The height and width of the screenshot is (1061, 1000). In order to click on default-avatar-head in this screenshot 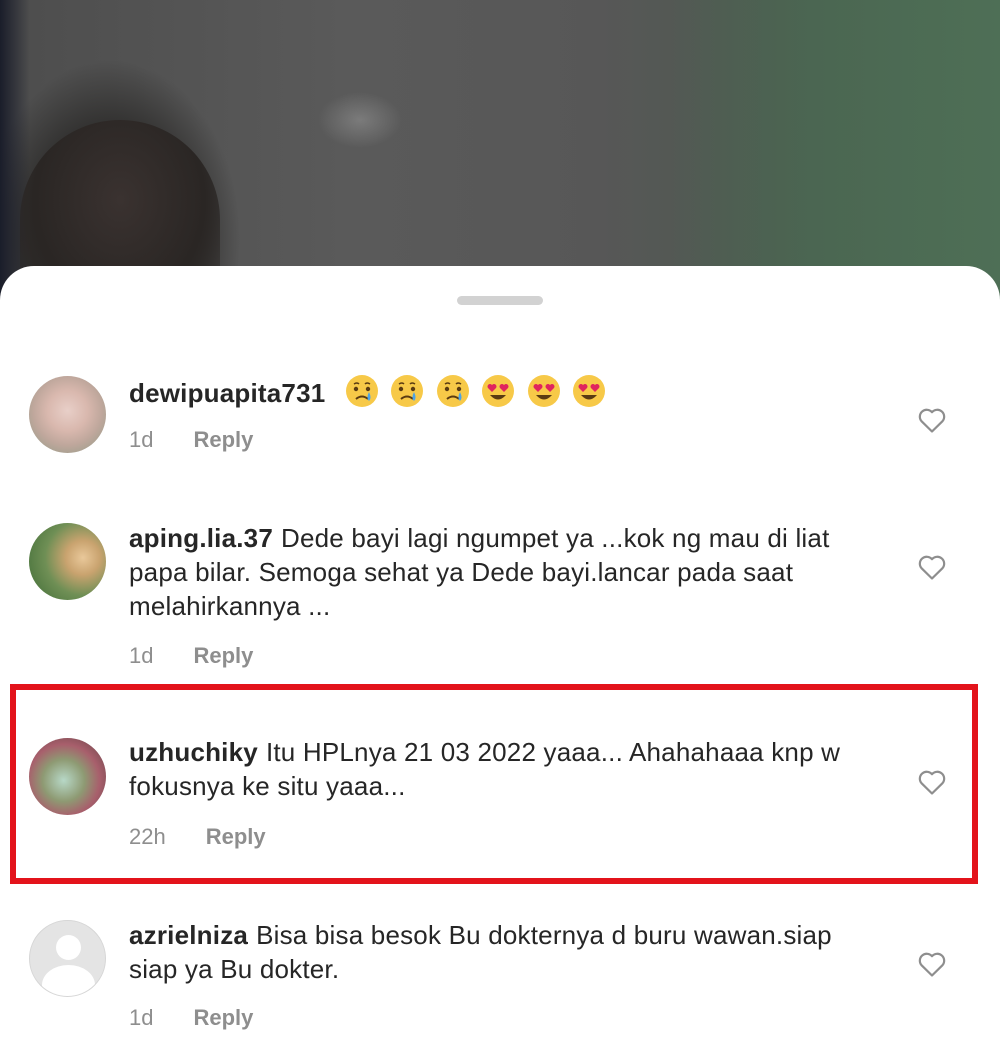, I will do `click(68, 947)`.